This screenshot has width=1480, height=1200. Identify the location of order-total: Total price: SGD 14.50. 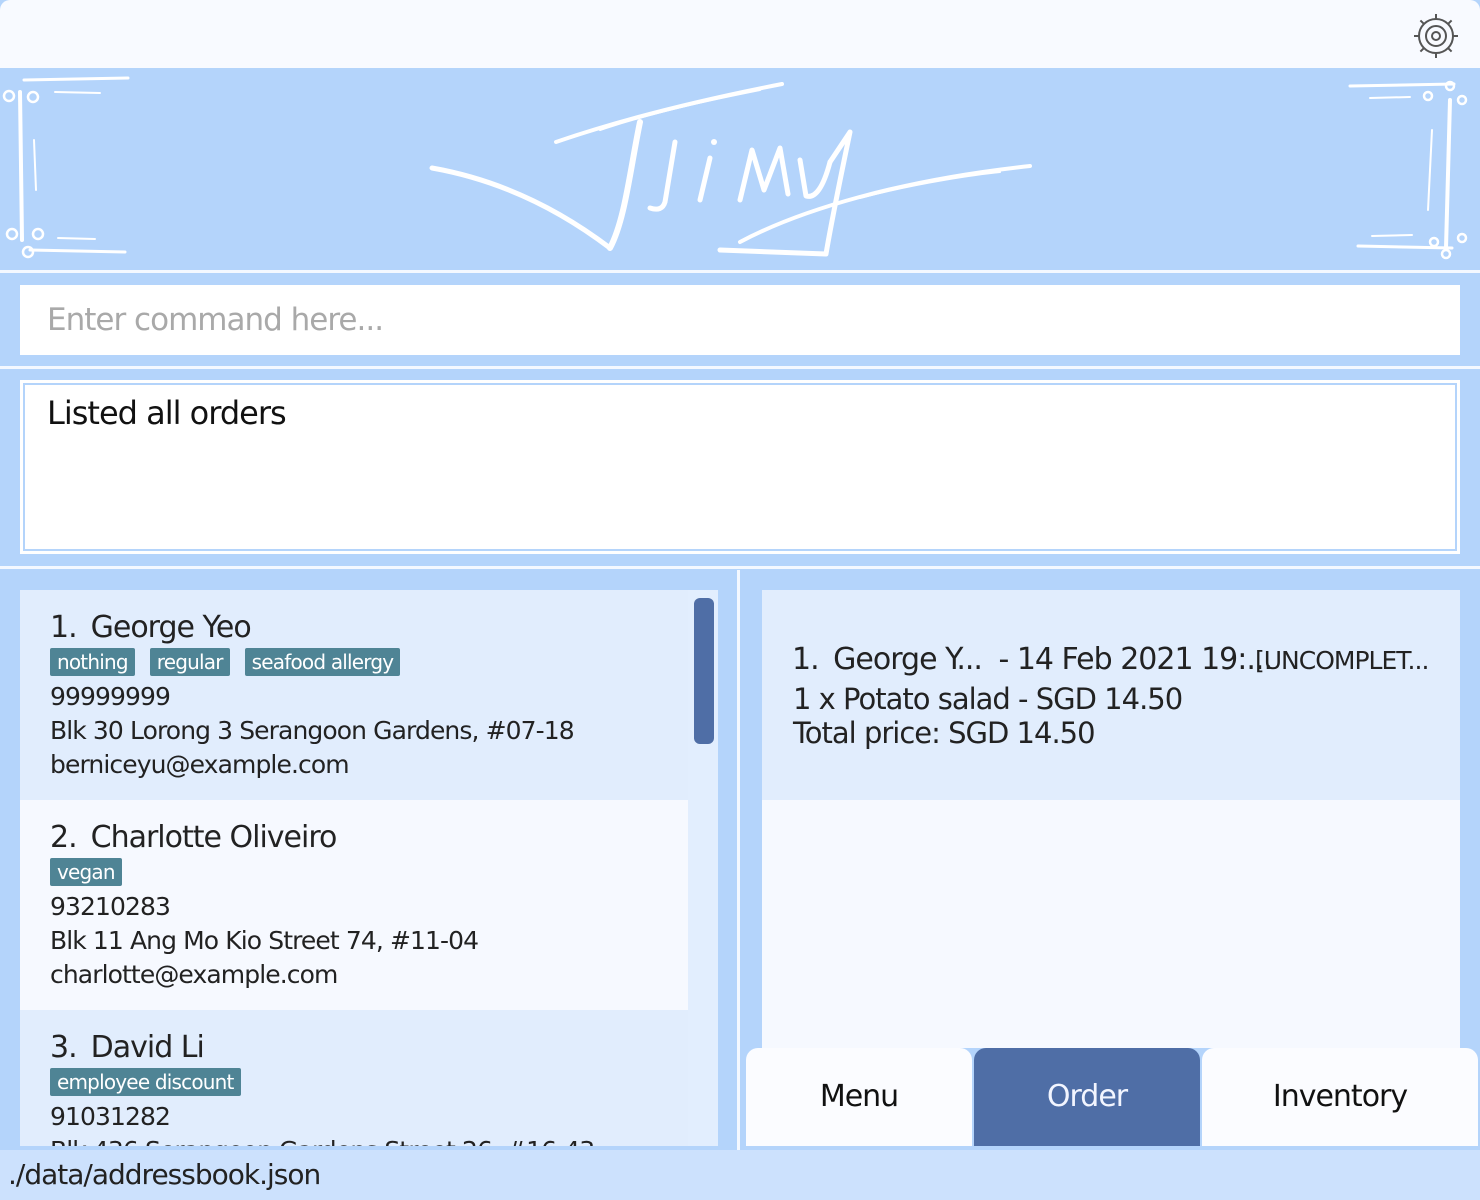
(944, 733).